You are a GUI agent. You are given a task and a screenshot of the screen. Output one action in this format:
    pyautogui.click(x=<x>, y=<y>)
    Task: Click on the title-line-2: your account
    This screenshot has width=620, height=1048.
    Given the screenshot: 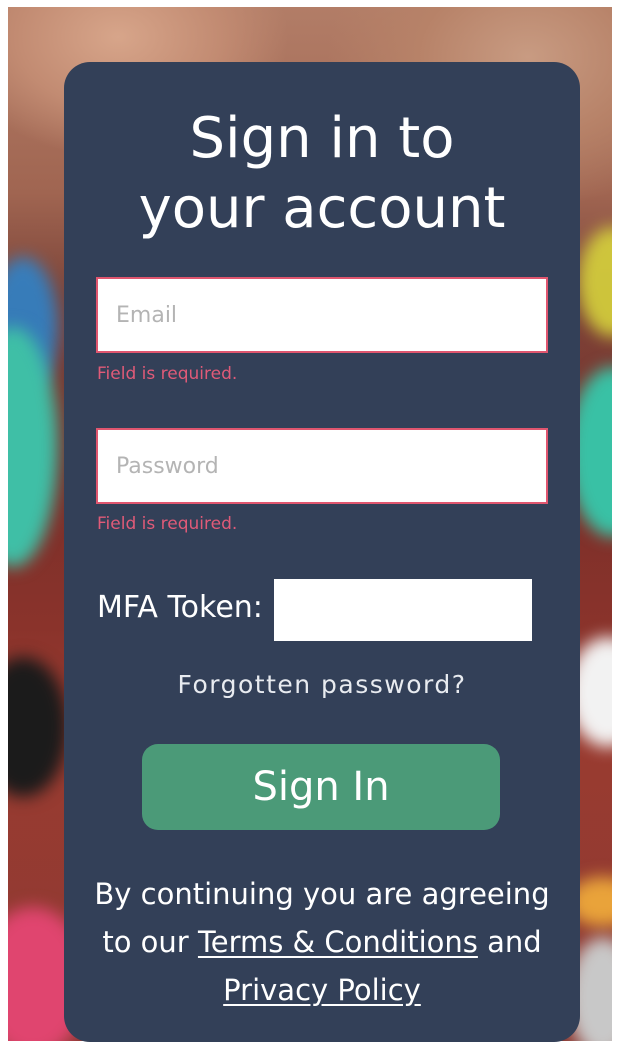 What is the action you would take?
    pyautogui.click(x=322, y=208)
    